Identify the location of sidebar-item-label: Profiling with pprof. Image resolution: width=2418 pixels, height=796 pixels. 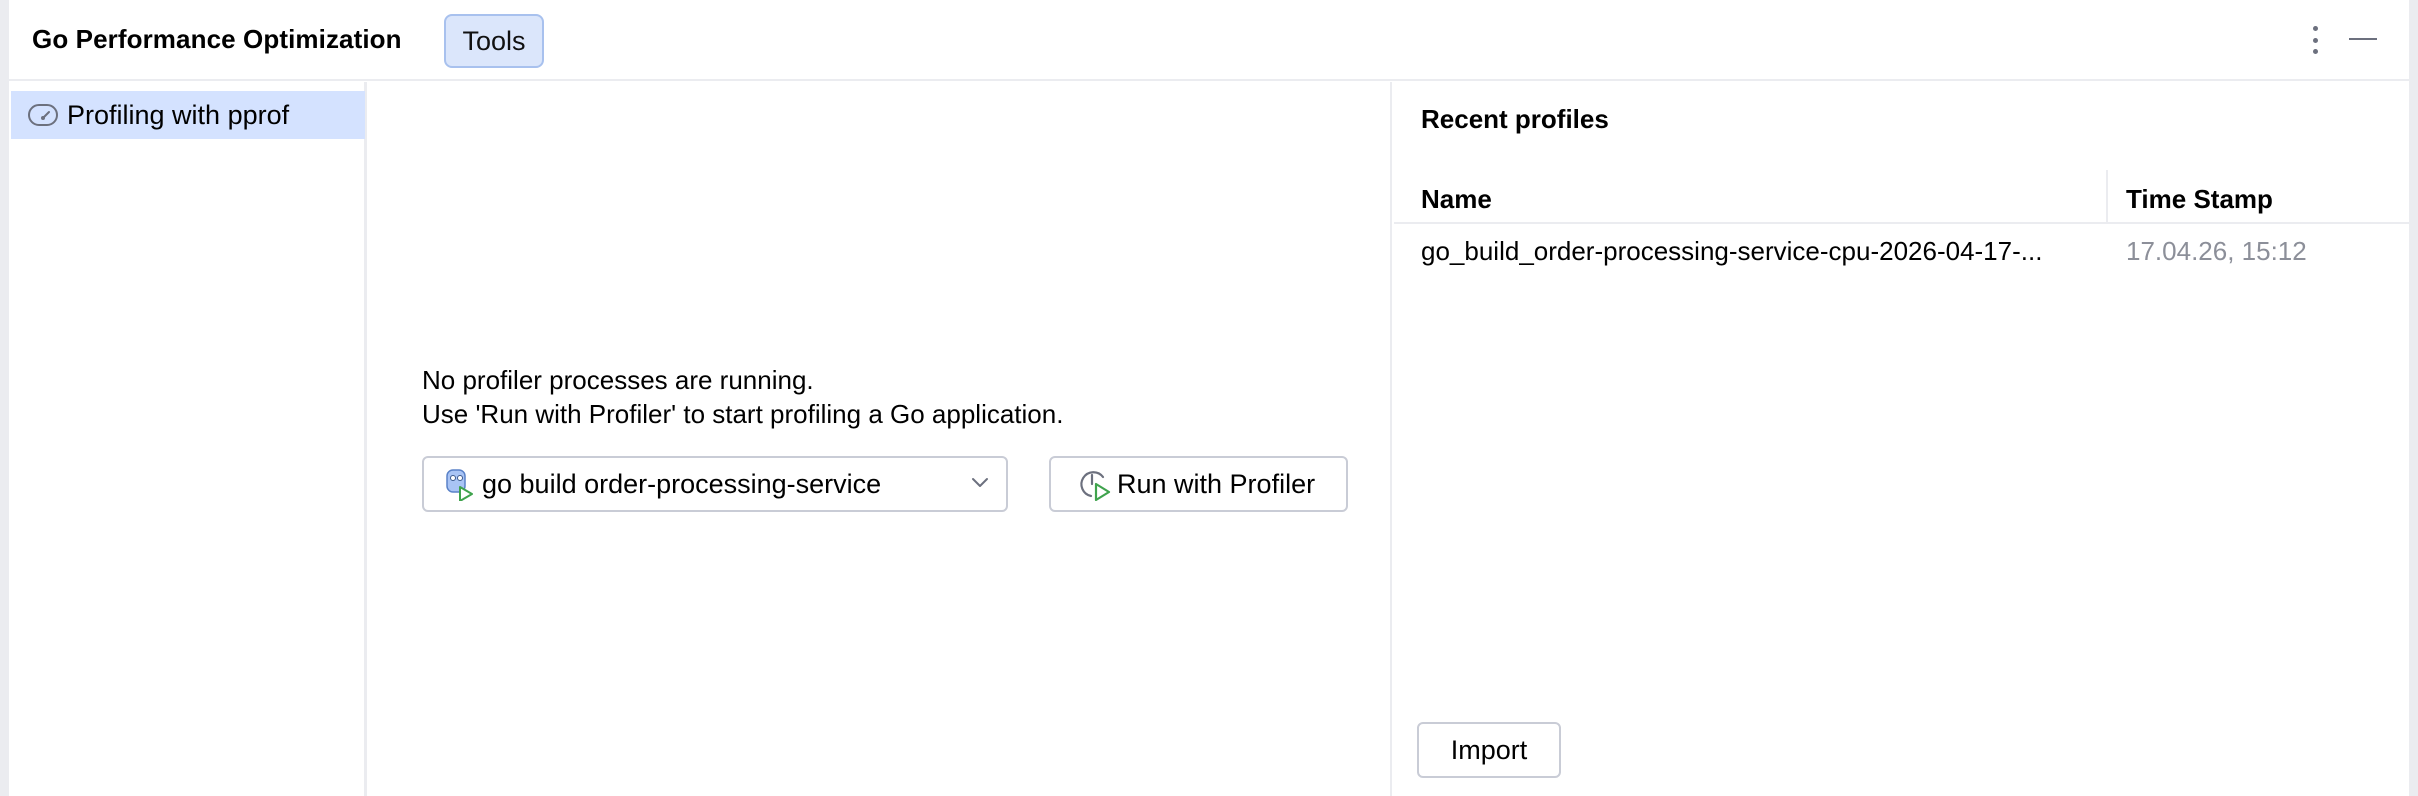
(178, 114).